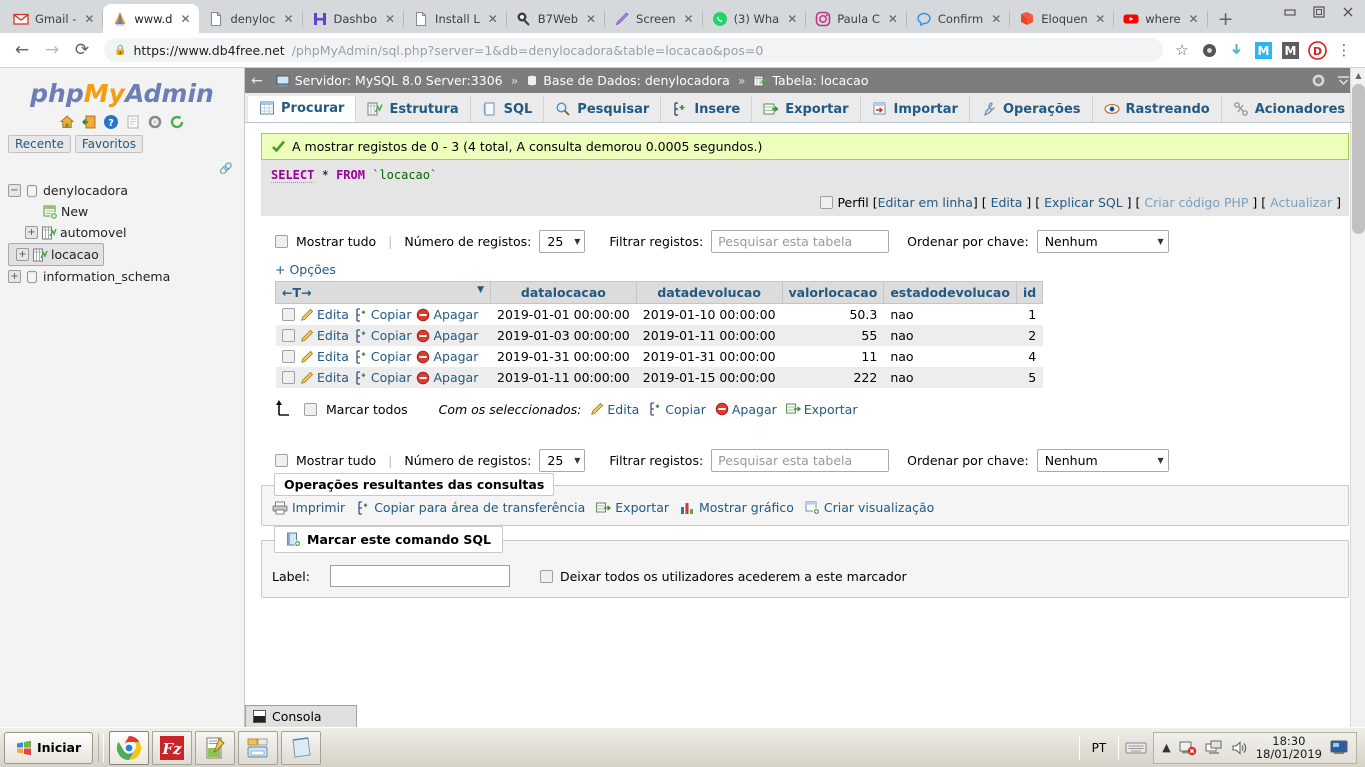 This screenshot has width=1365, height=767. Describe the element at coordinates (1347, 12) in the screenshot. I see `close-icon` at that location.